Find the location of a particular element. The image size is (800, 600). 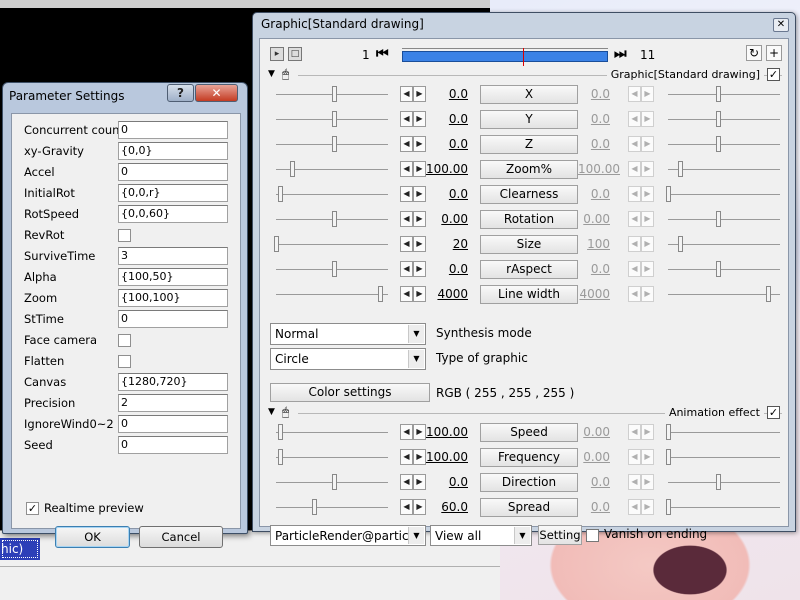

current-frame-marker is located at coordinates (523, 57).